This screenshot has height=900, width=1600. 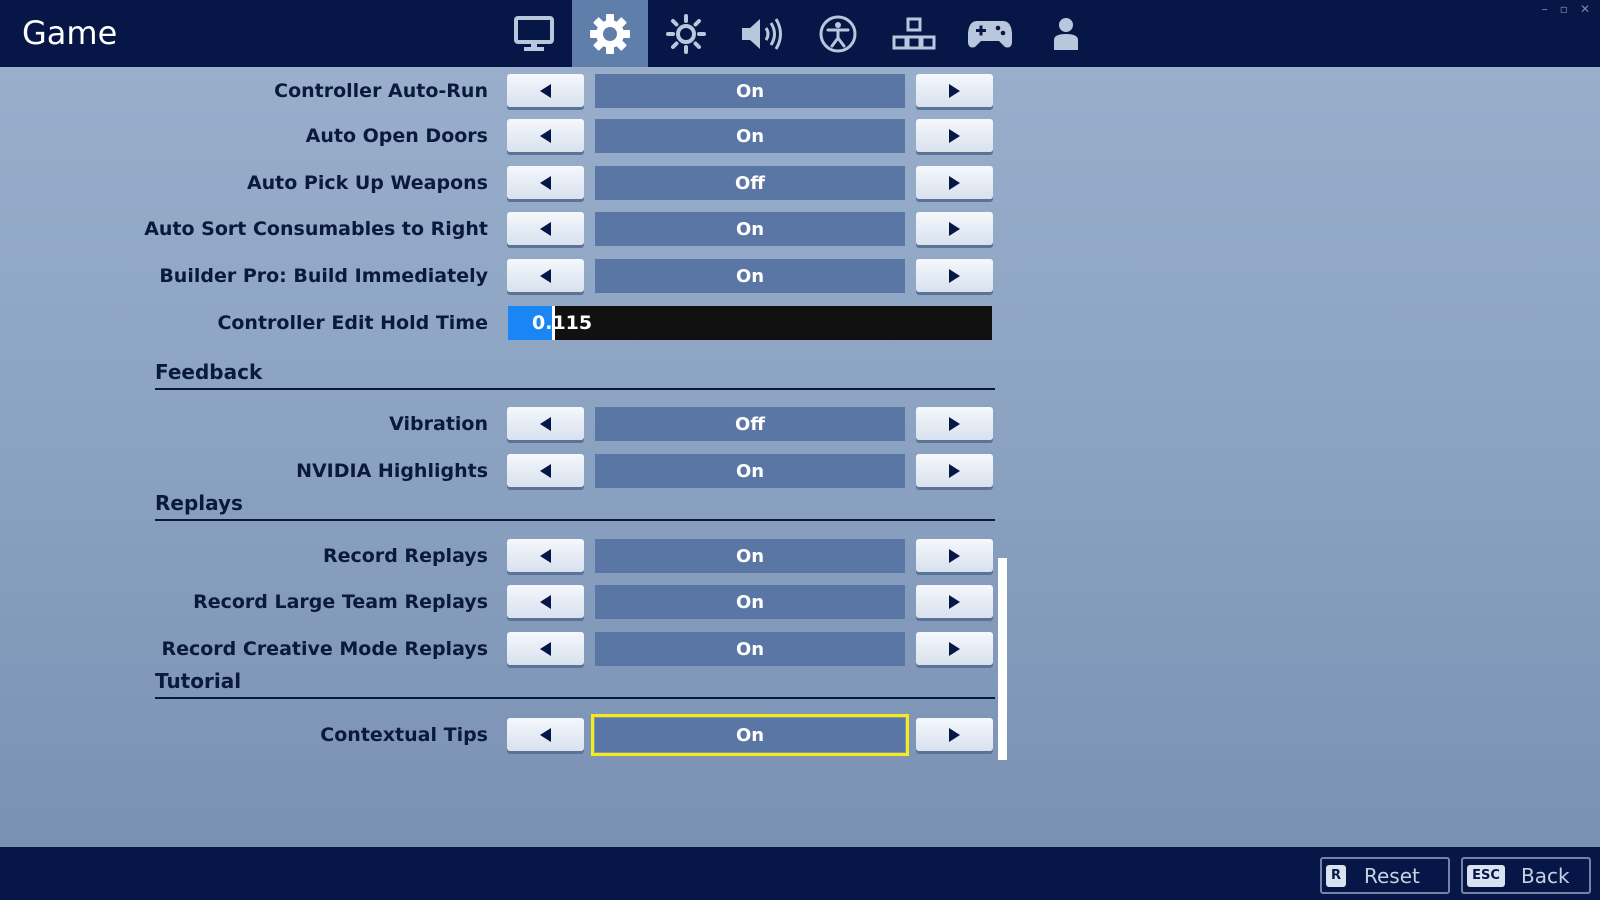 I want to click on window-controls: – ▫ ✕, so click(x=1566, y=9).